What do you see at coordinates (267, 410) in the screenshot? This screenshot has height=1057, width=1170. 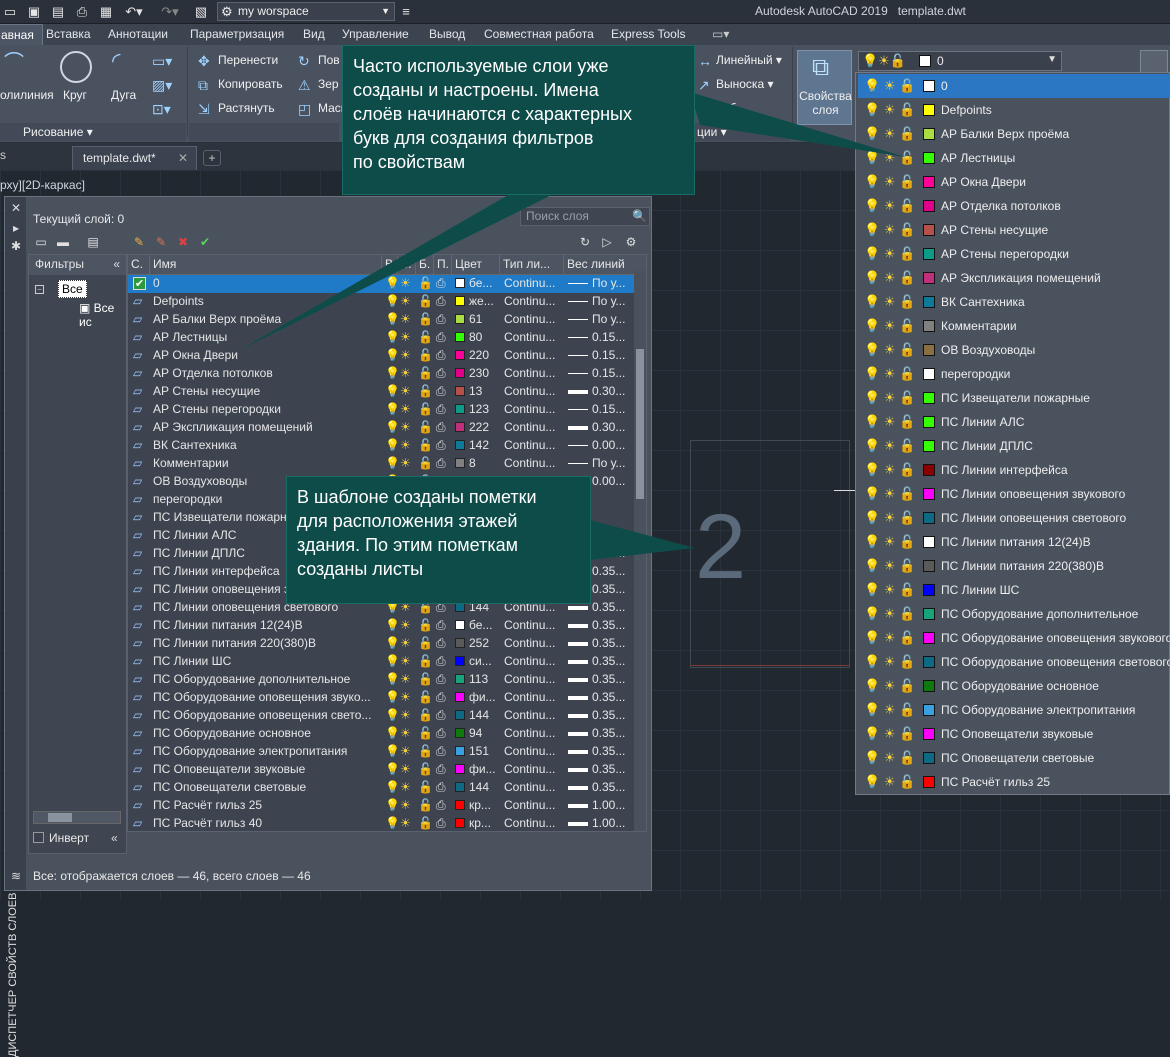 I see `layer-name: АР Стены перегородки` at bounding box center [267, 410].